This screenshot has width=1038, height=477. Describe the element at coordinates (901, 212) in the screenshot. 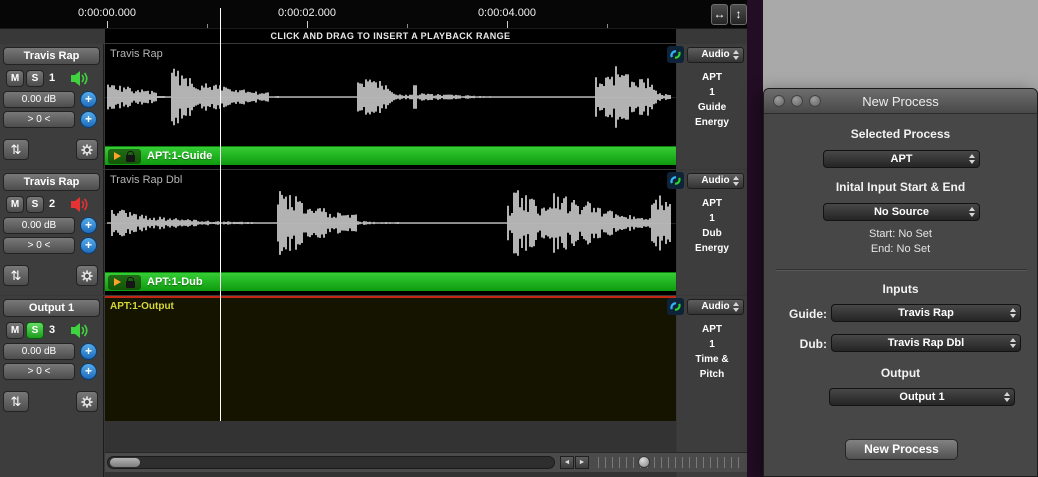

I see `source-dropdown: No Source` at that location.